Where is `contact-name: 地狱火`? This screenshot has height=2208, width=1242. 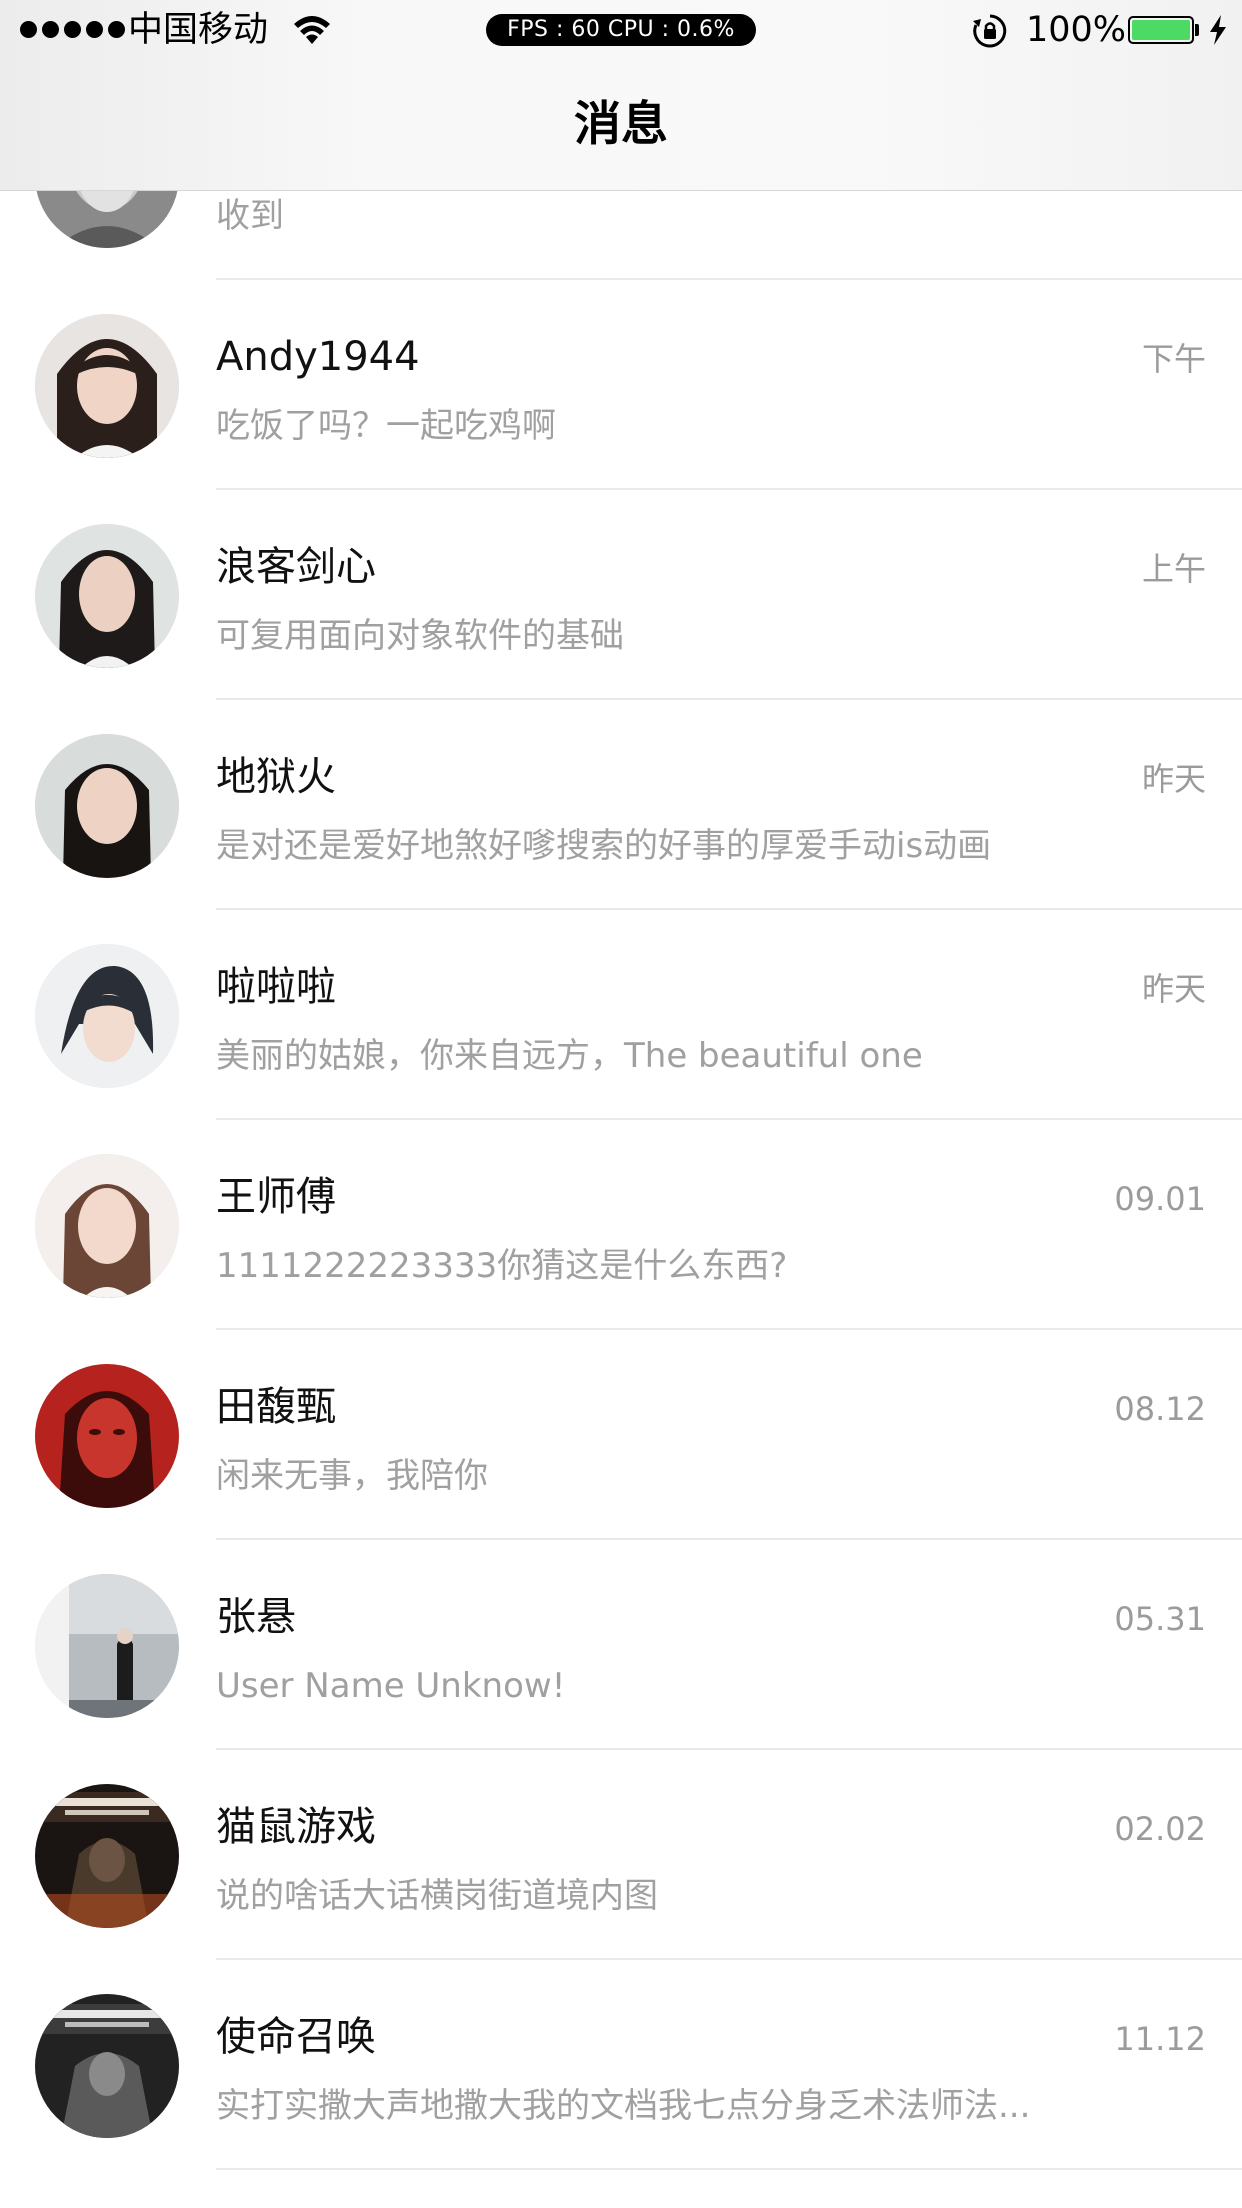 contact-name: 地狱火 is located at coordinates (276, 777).